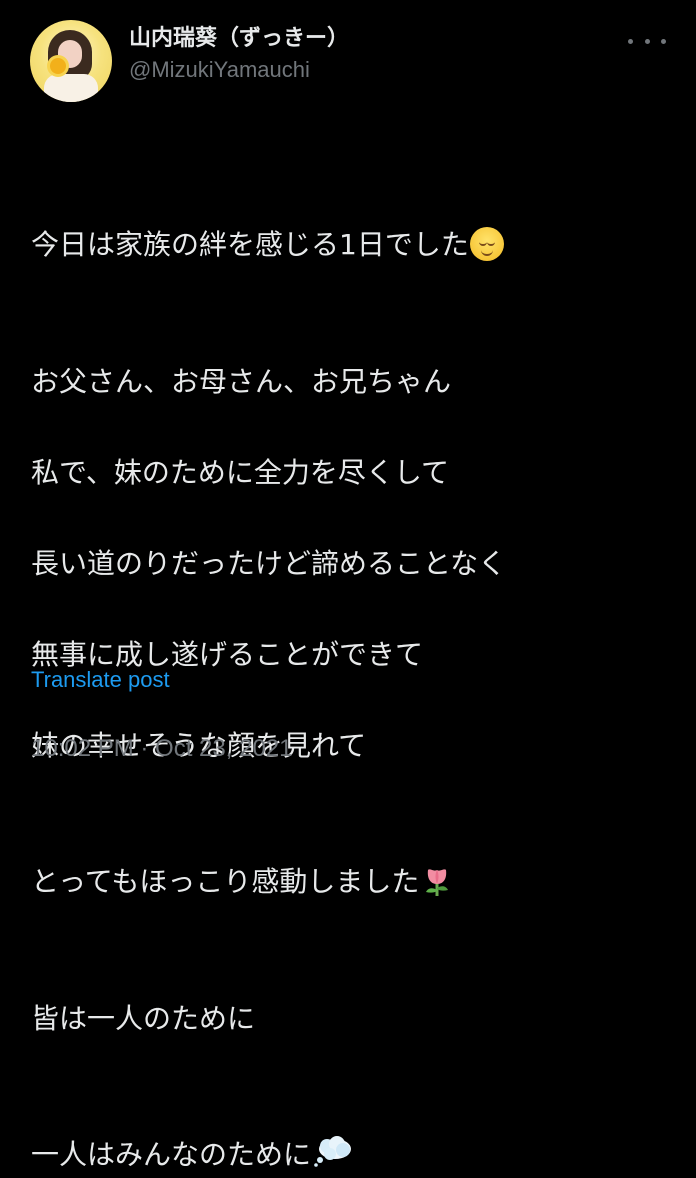 The height and width of the screenshot is (1178, 696). What do you see at coordinates (240, 472) in the screenshot?
I see `tweet-line-4: 私で、妹のために全力を尽くして` at bounding box center [240, 472].